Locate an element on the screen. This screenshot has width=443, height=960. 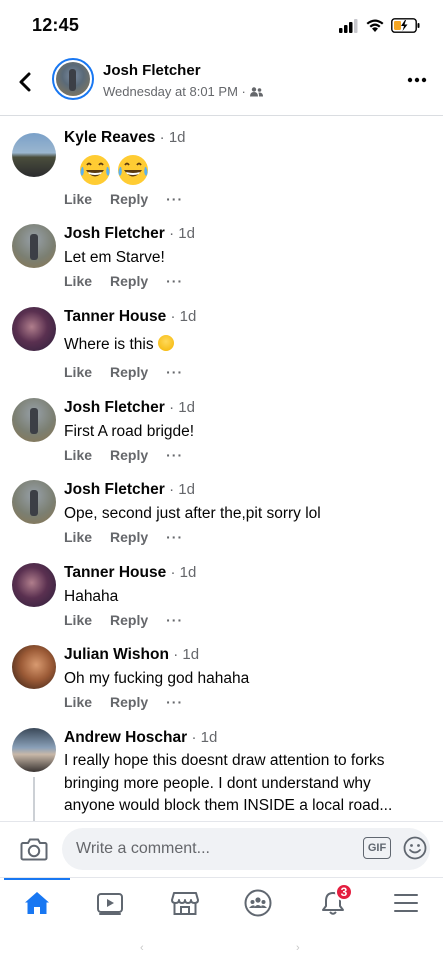
bottom-tab-bar: 3 is located at coordinates (221, 902).